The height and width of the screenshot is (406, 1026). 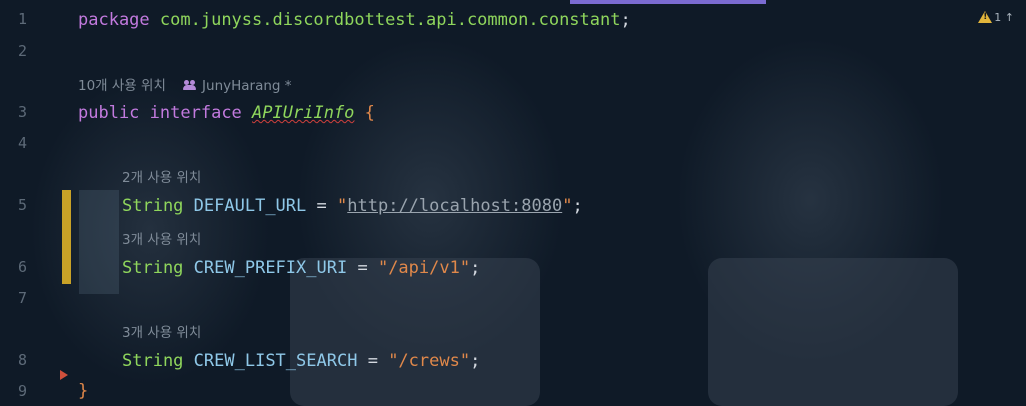 What do you see at coordinates (122, 86) in the screenshot?
I see `usages-count: 10개 사용 위치` at bounding box center [122, 86].